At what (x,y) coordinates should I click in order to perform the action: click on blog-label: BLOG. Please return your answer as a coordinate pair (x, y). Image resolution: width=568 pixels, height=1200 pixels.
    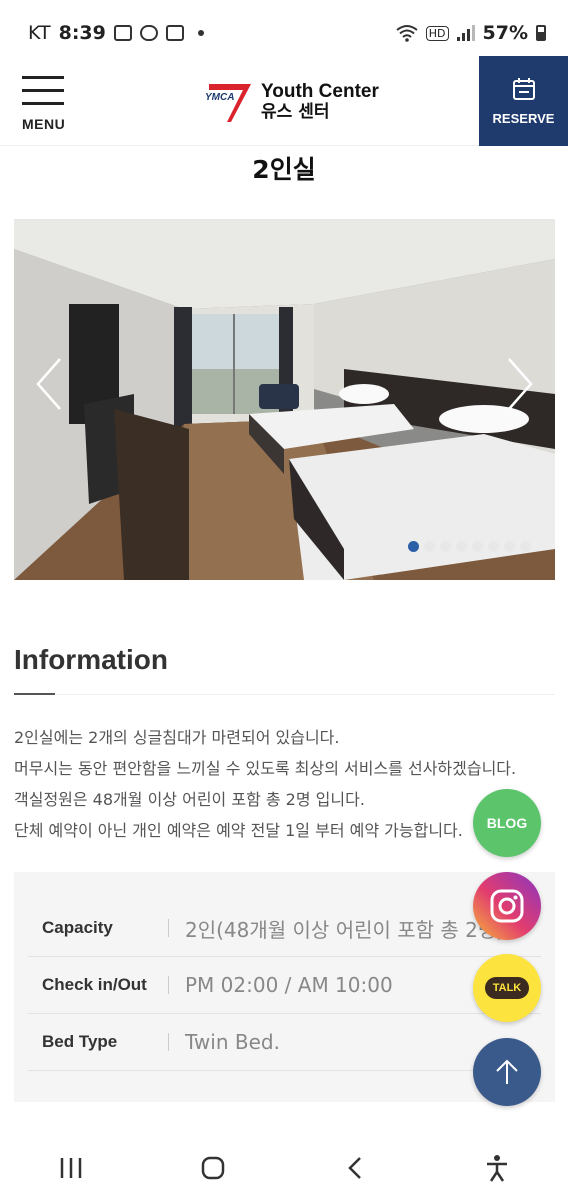
    Looking at the image, I should click on (507, 823).